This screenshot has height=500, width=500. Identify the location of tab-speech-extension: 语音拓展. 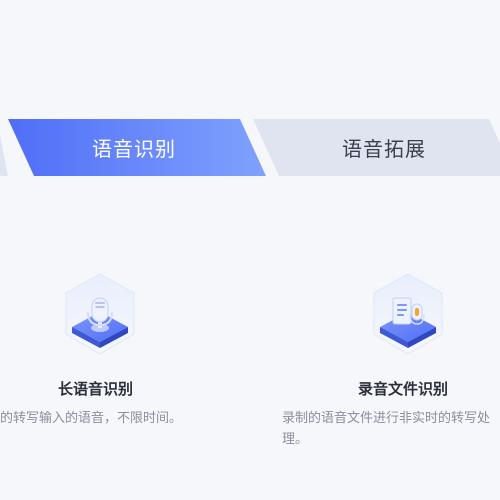
(376, 147).